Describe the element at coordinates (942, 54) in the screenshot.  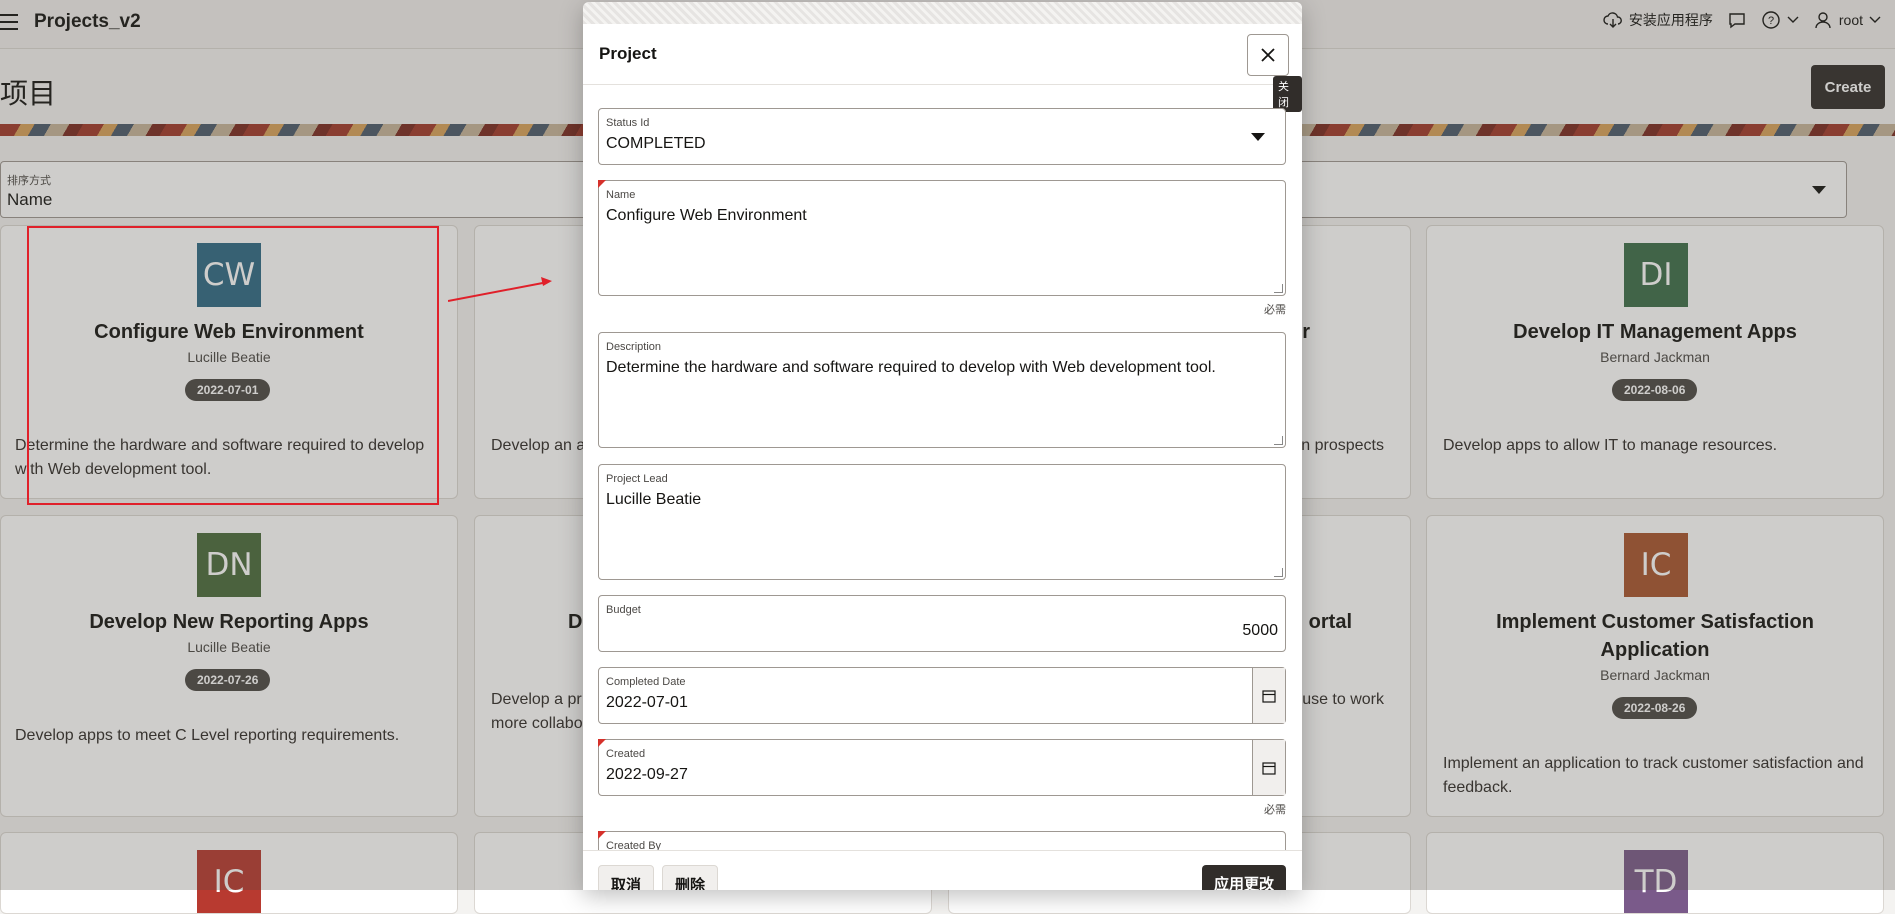
I see `dialog-header: Project` at that location.